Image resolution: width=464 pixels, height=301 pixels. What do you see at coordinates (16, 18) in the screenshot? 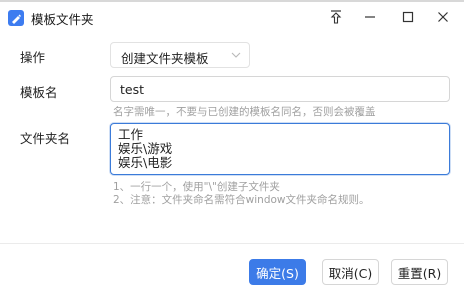
I see `app-icon` at bounding box center [16, 18].